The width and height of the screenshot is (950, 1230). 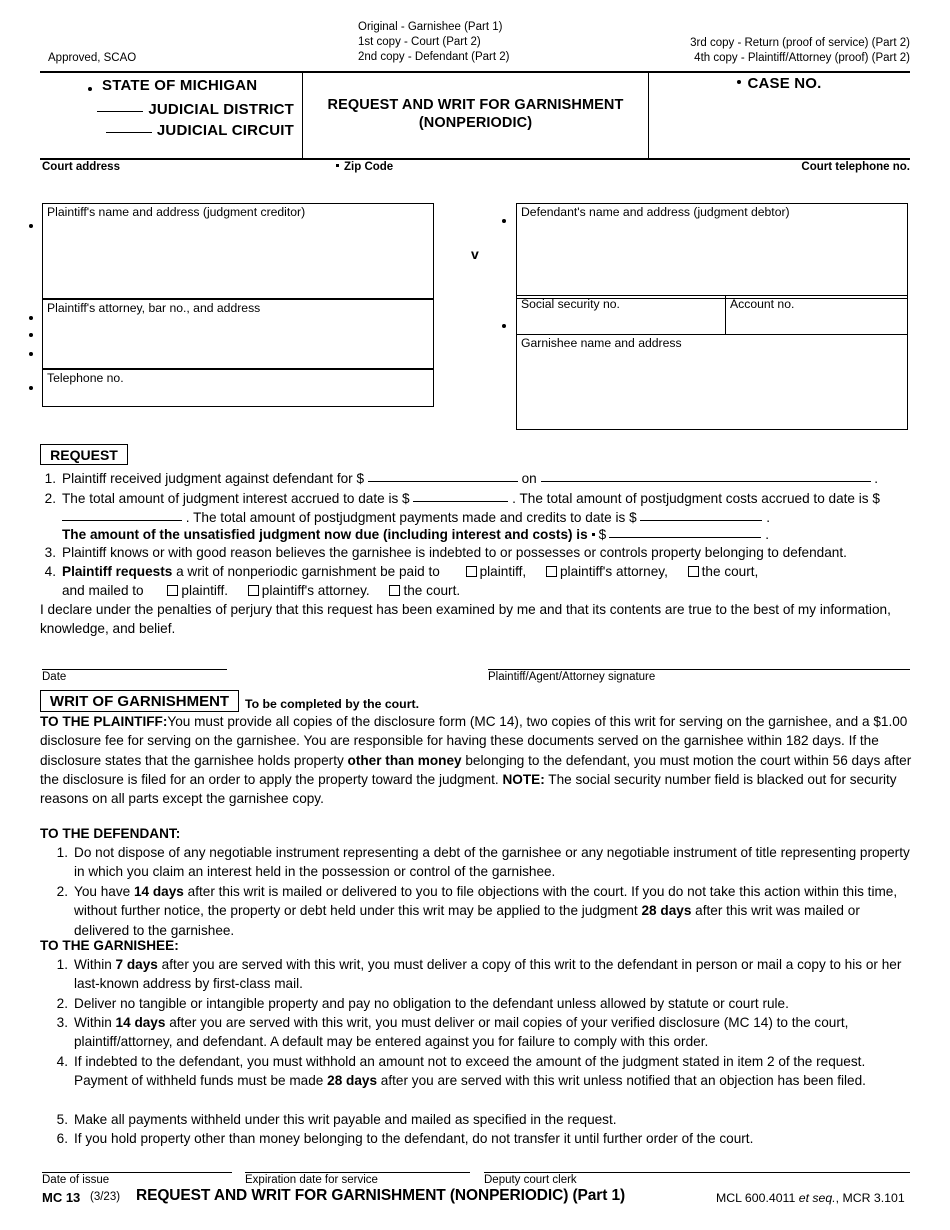 I want to click on deputy-clerk-caption: Deputy court clerk, so click(x=530, y=1180).